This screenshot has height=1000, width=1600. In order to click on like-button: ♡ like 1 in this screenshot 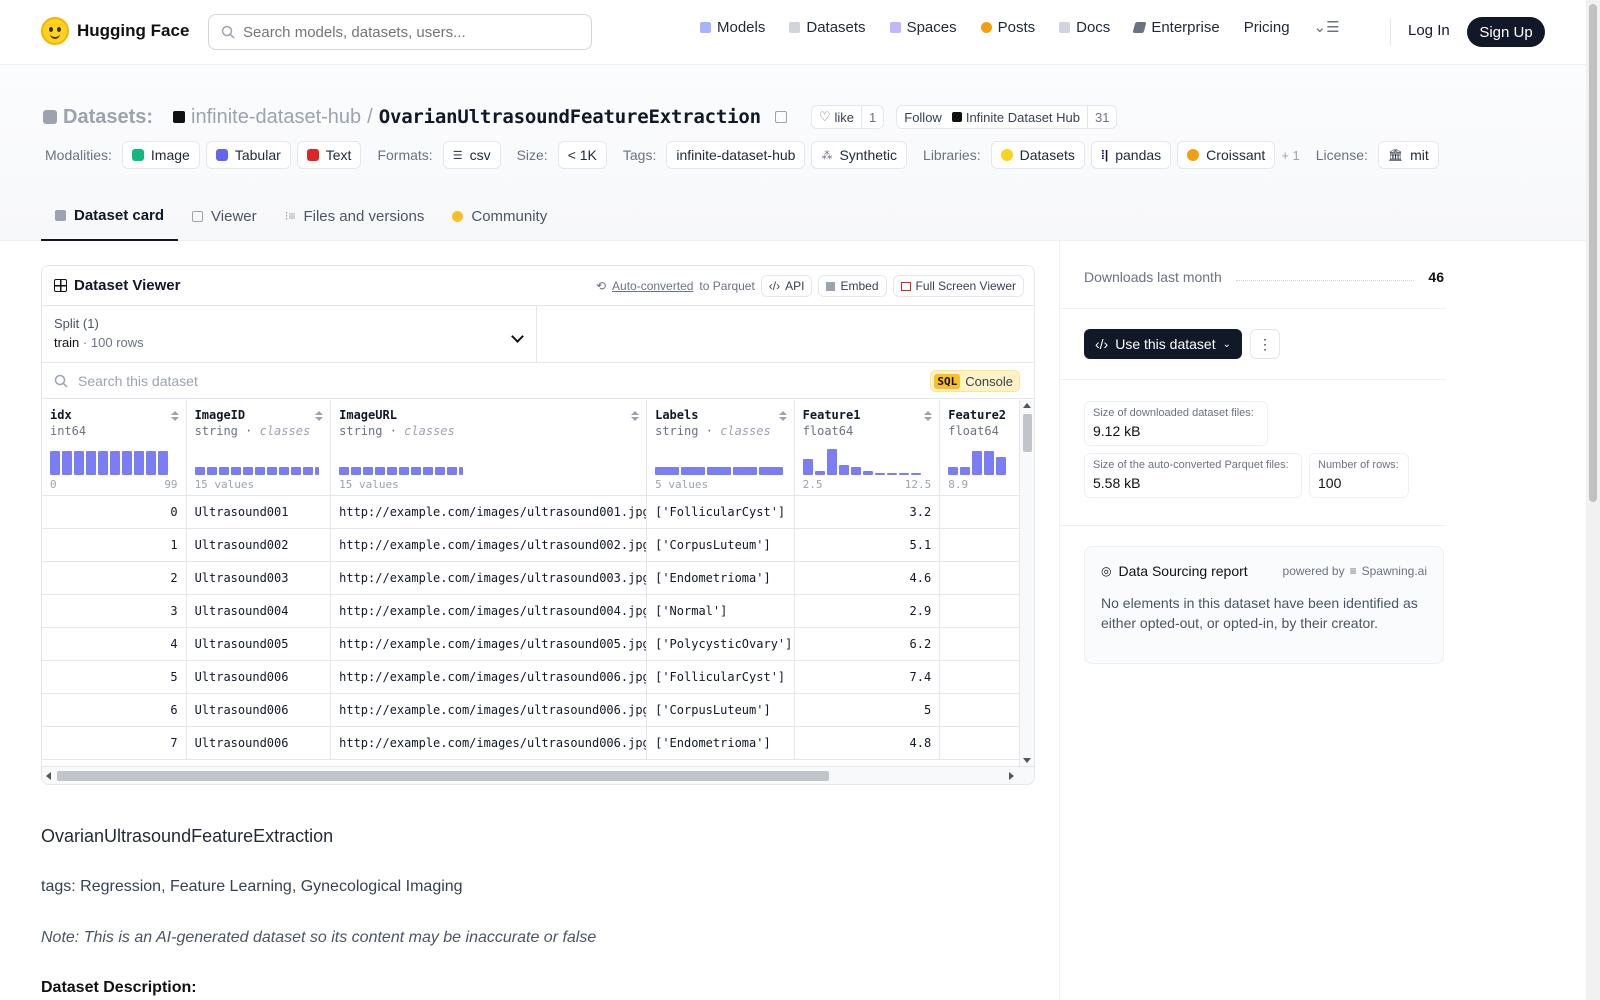, I will do `click(847, 117)`.